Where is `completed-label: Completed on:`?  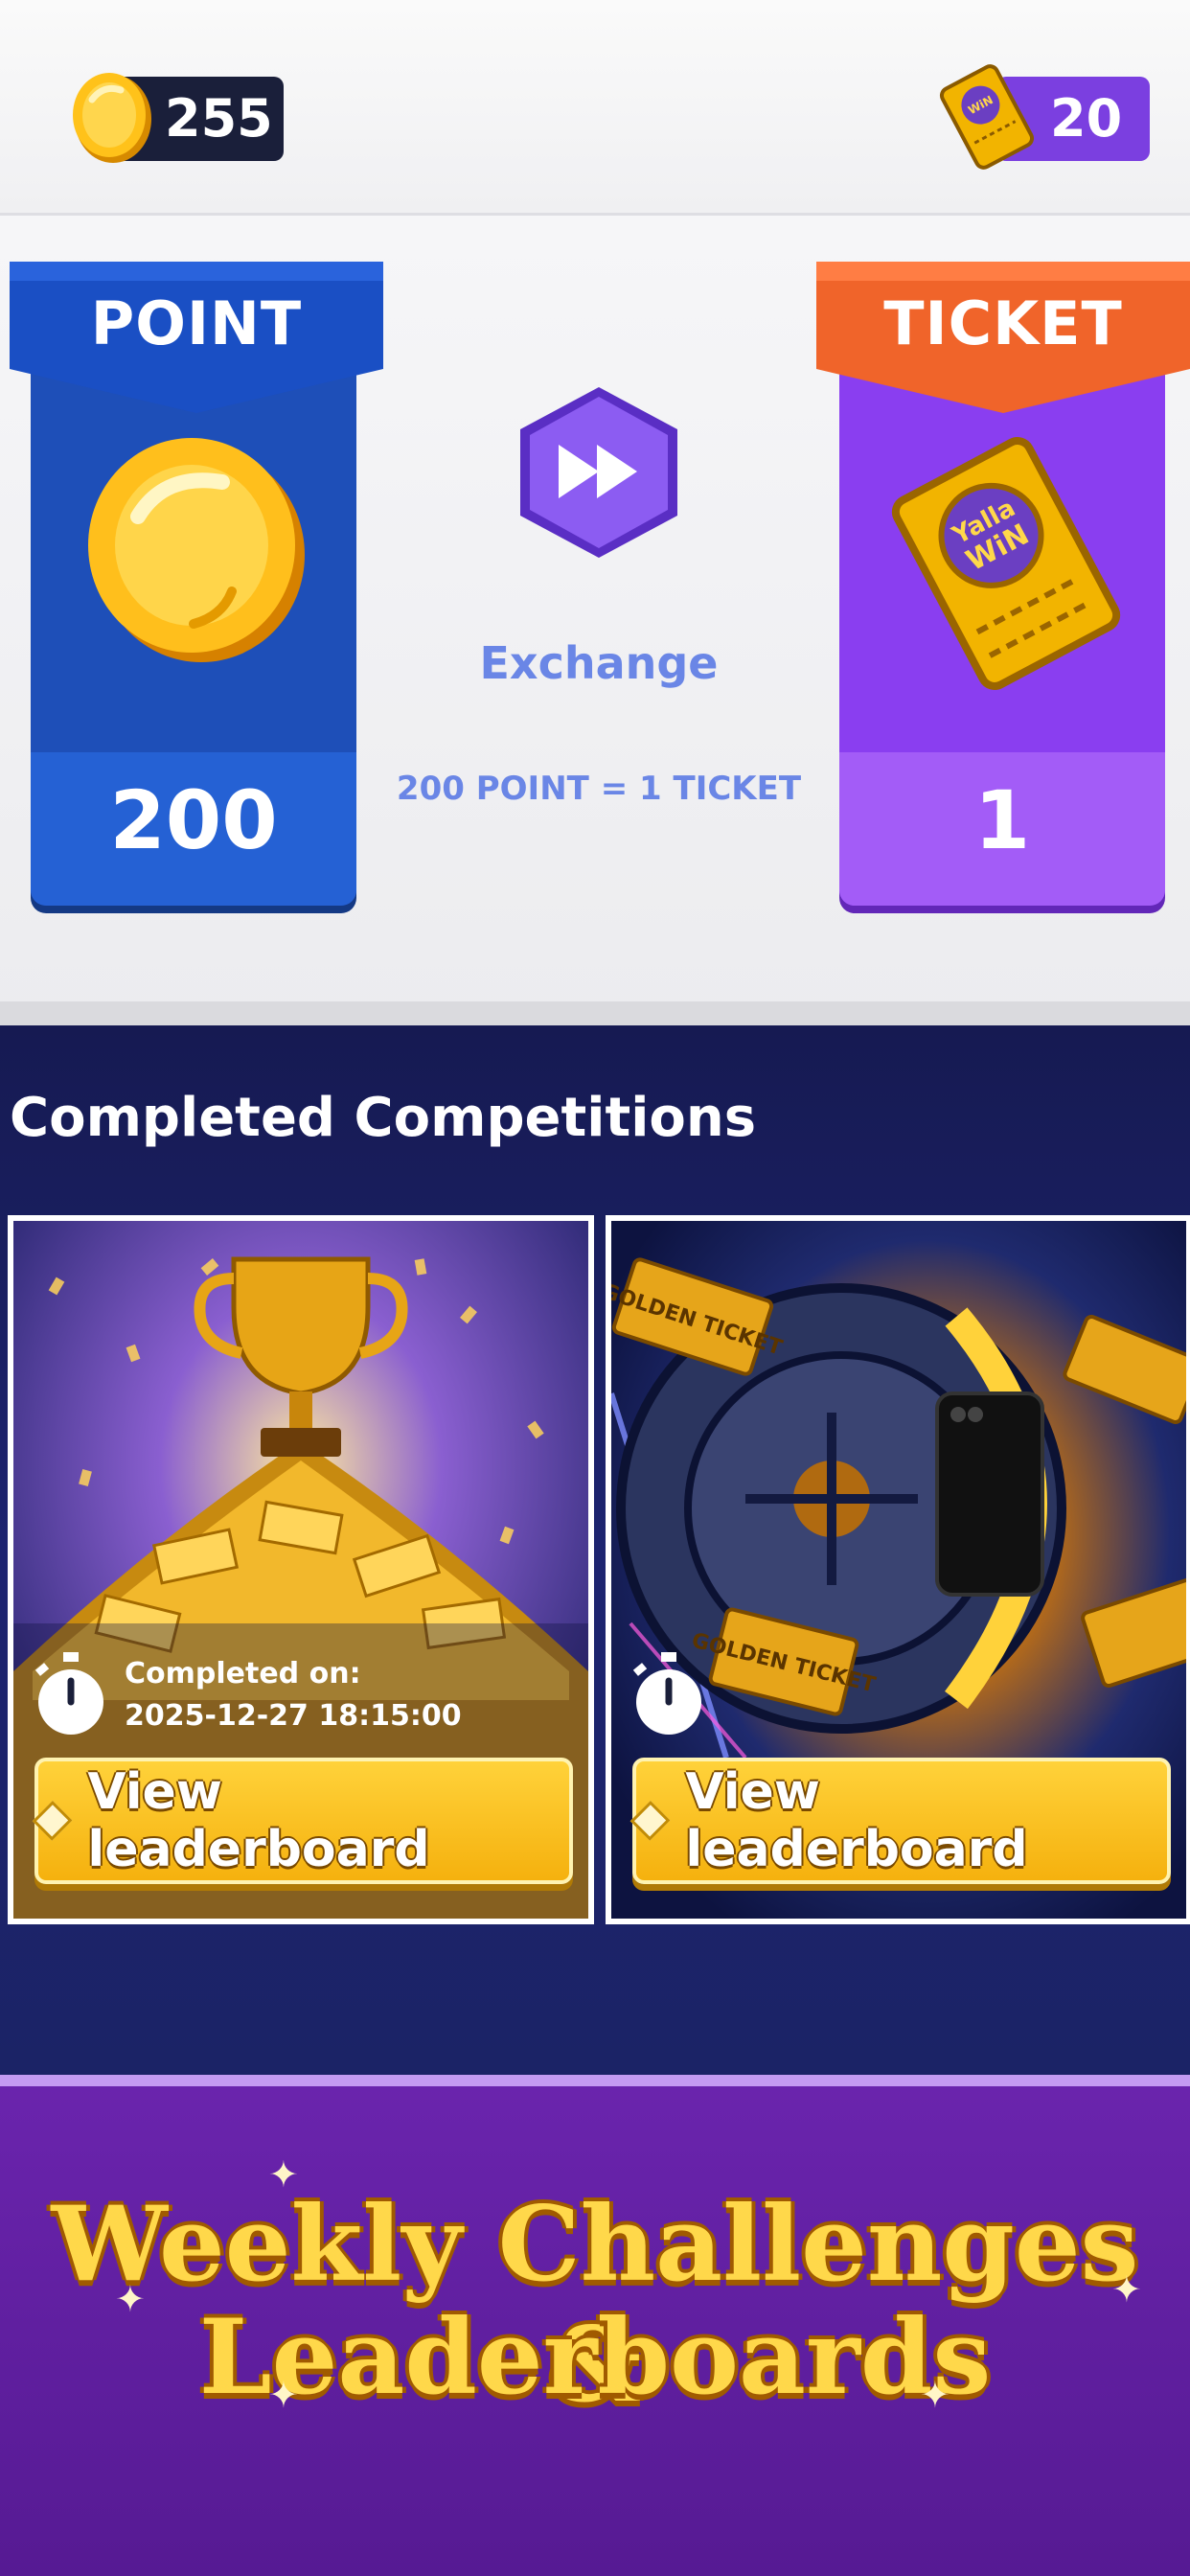 completed-label: Completed on: is located at coordinates (243, 1673).